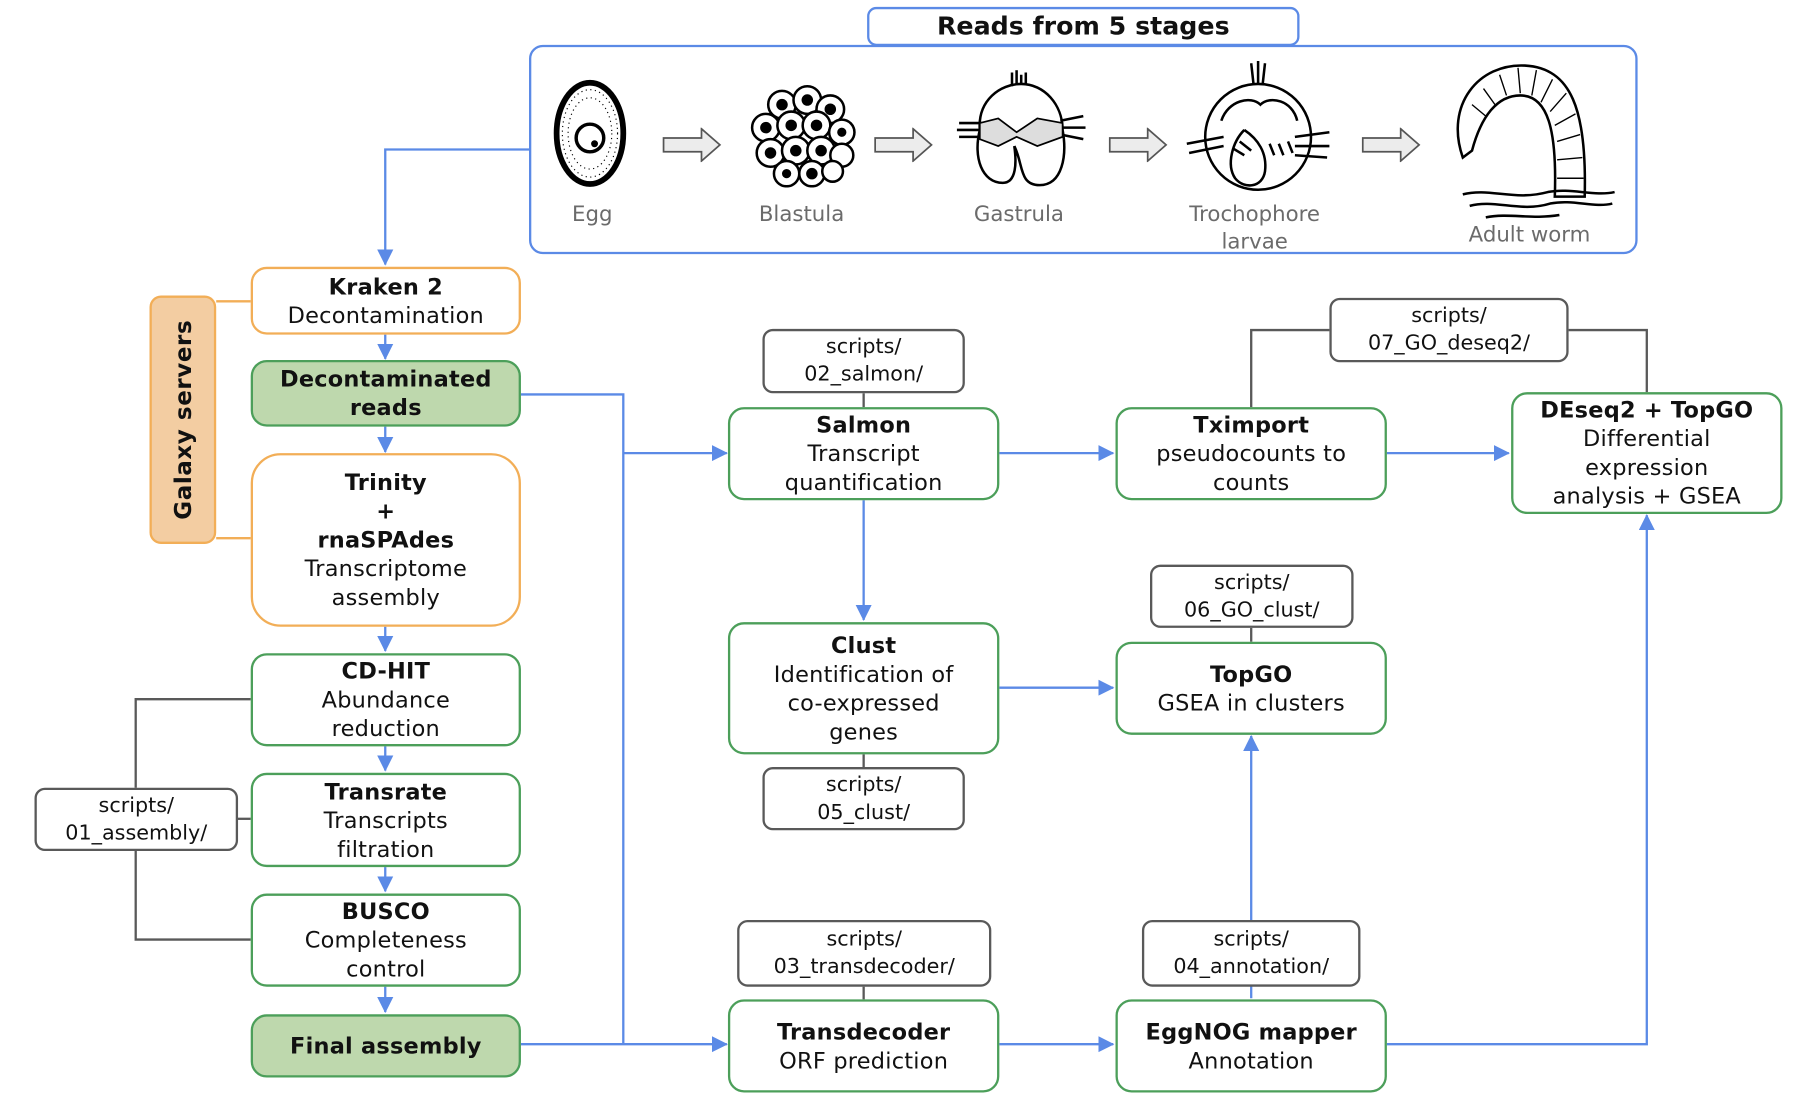 This screenshot has height=1102, width=1794. I want to click on node-desc: expression, so click(1647, 467).